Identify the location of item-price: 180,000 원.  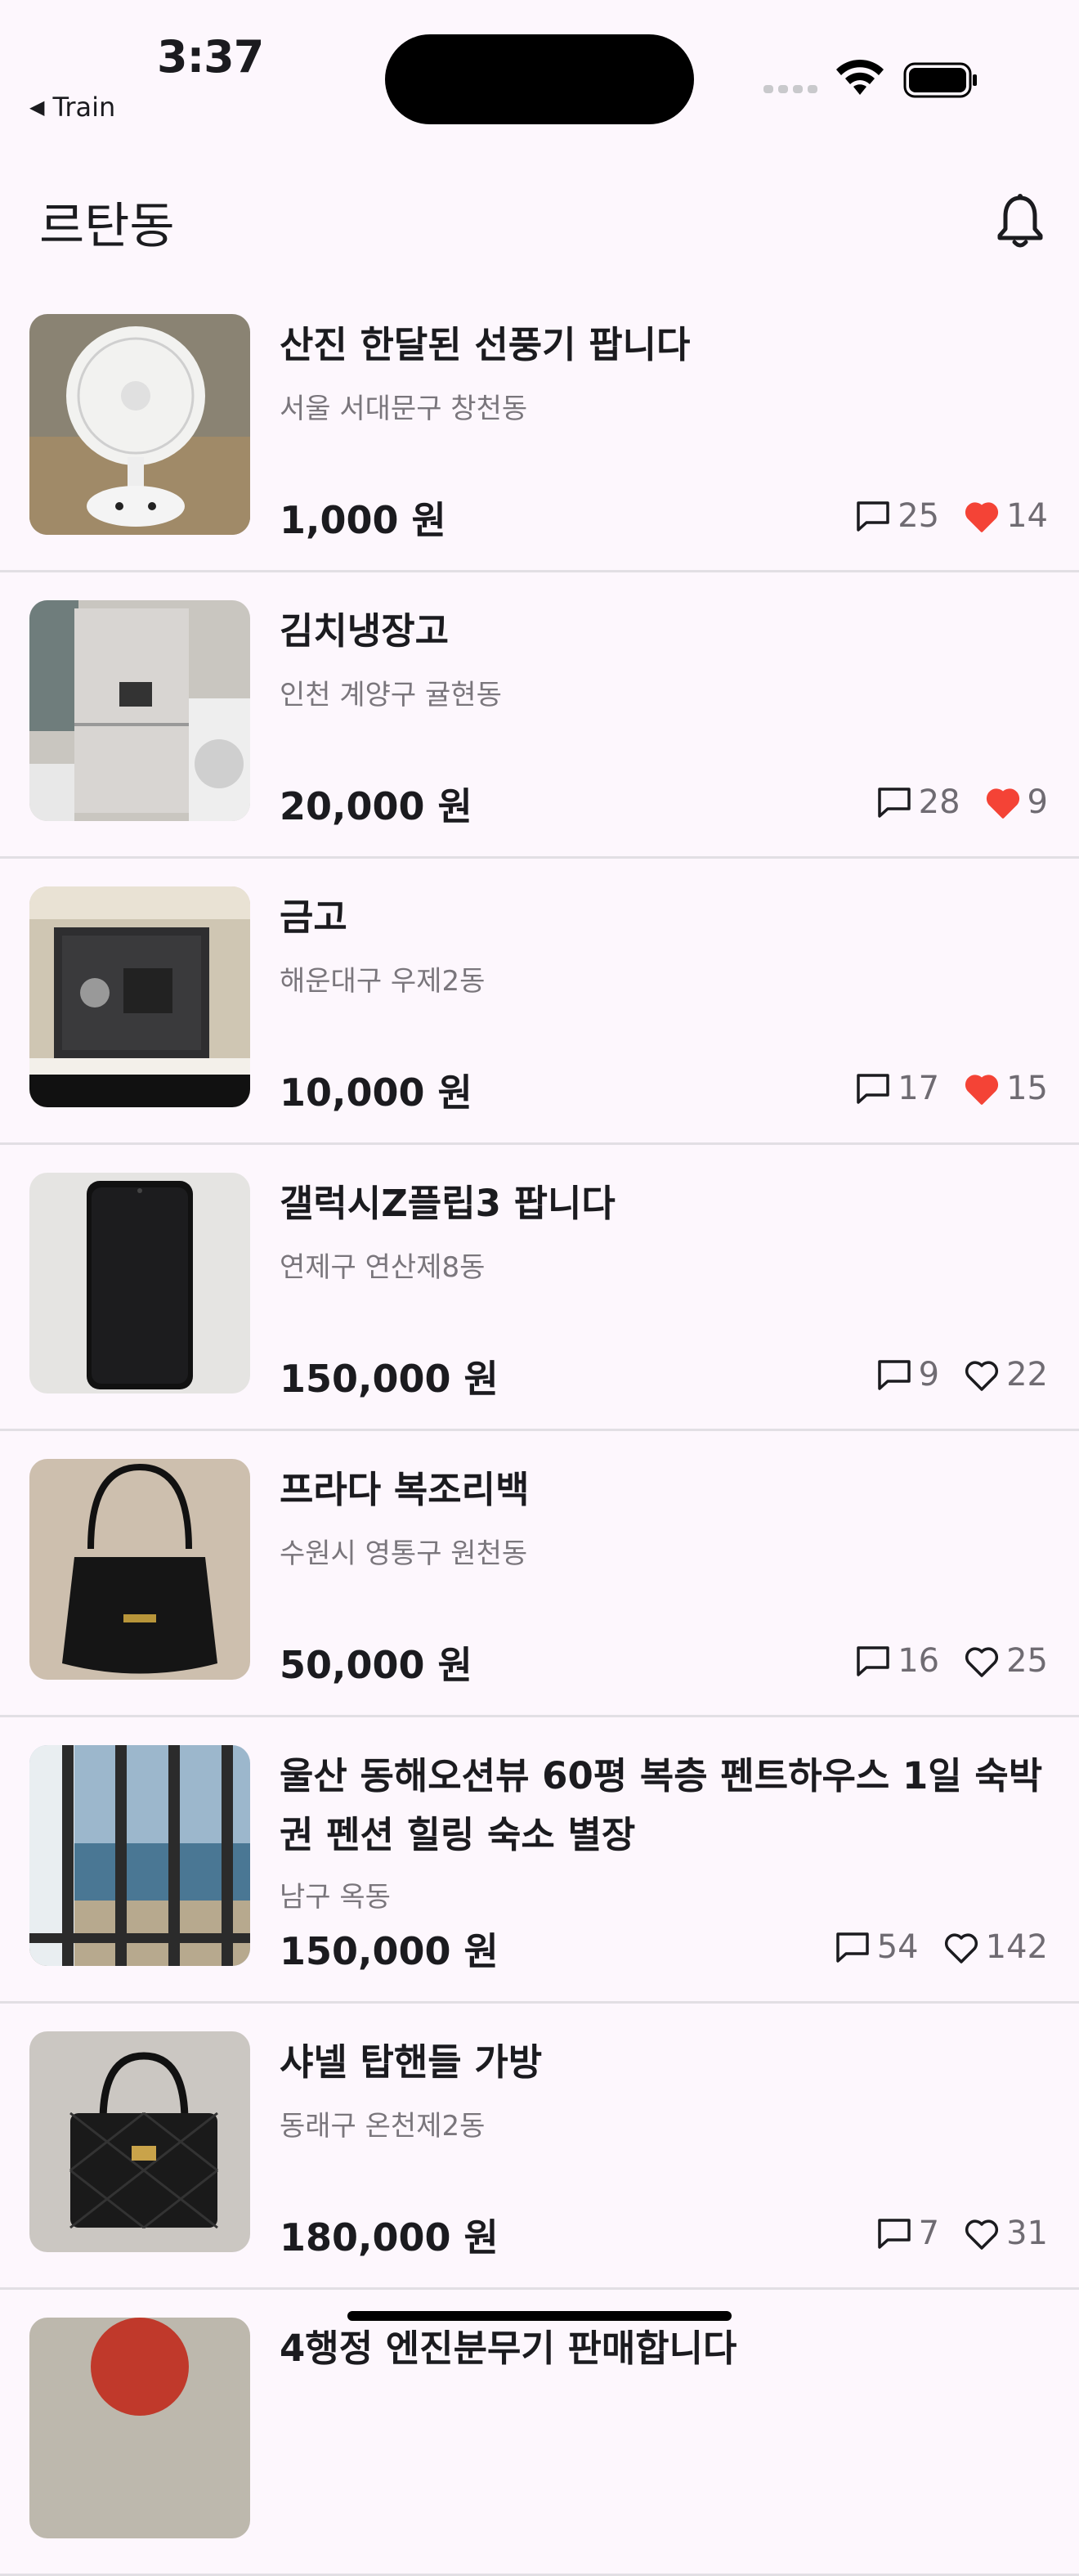
(389, 2237).